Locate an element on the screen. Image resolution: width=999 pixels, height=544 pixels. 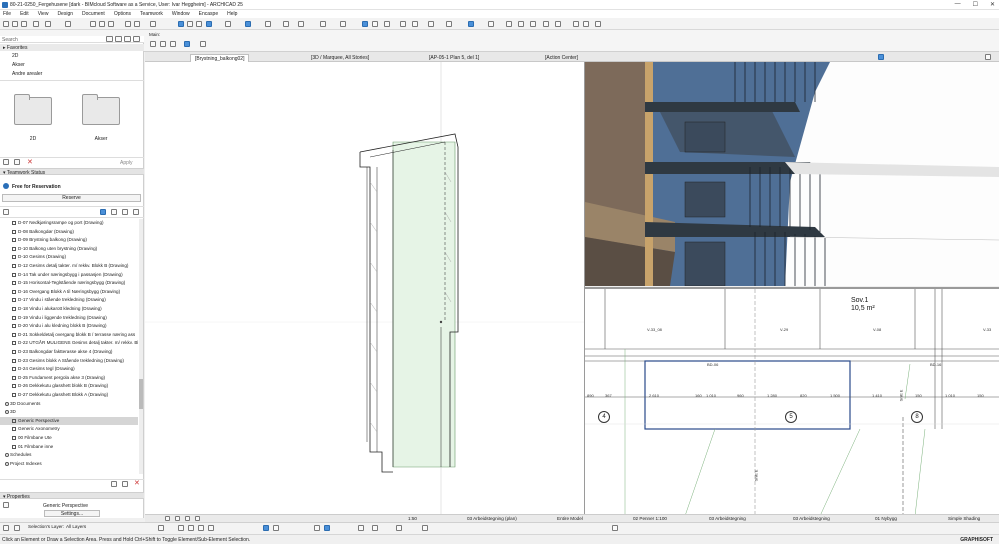
menu-options: Options is located at coordinates (122, 14).